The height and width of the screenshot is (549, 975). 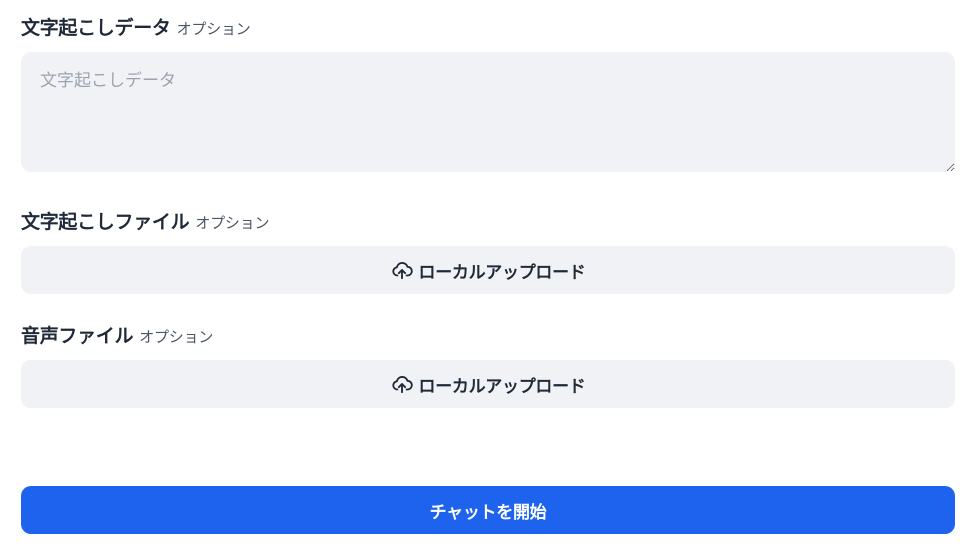 I want to click on start-chat-button-label: チャットを開始, so click(x=488, y=512).